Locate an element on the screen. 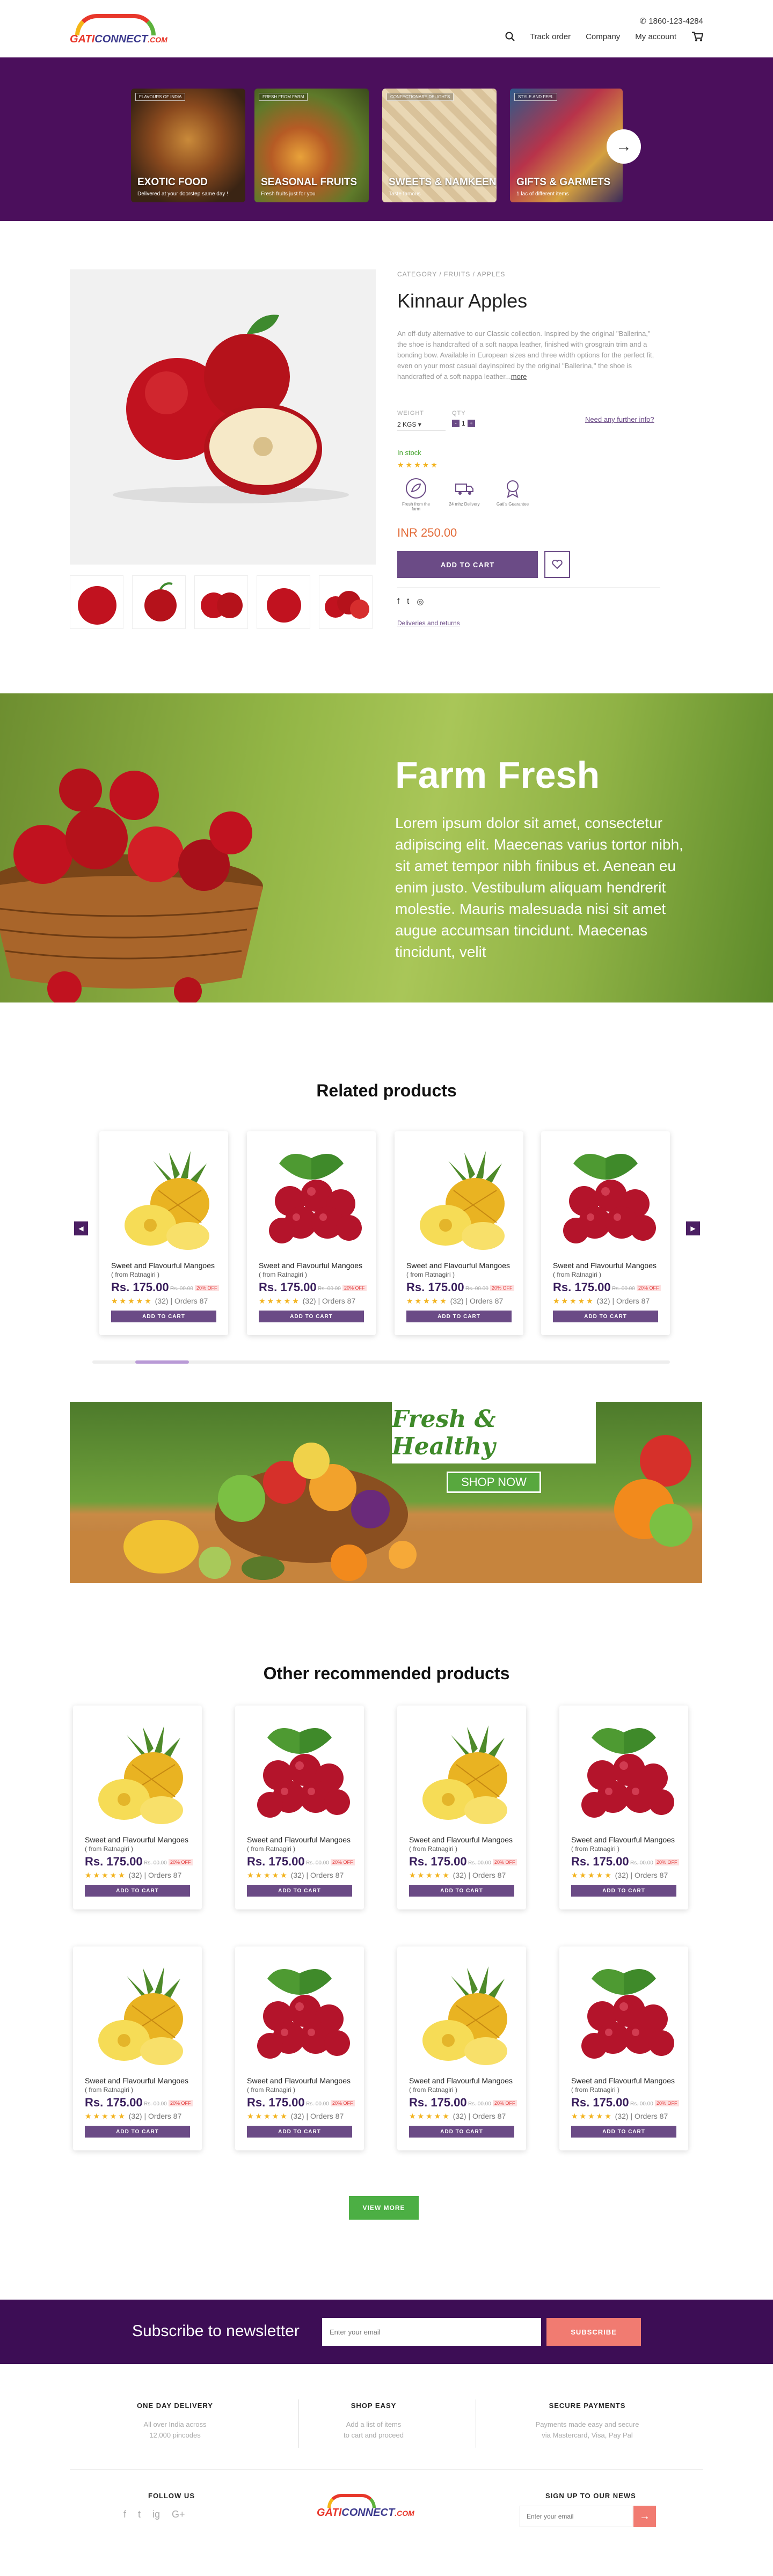 The height and width of the screenshot is (2576, 773). breadcrumb: CATEGORY / FRUITS / APPLES is located at coordinates (451, 274).